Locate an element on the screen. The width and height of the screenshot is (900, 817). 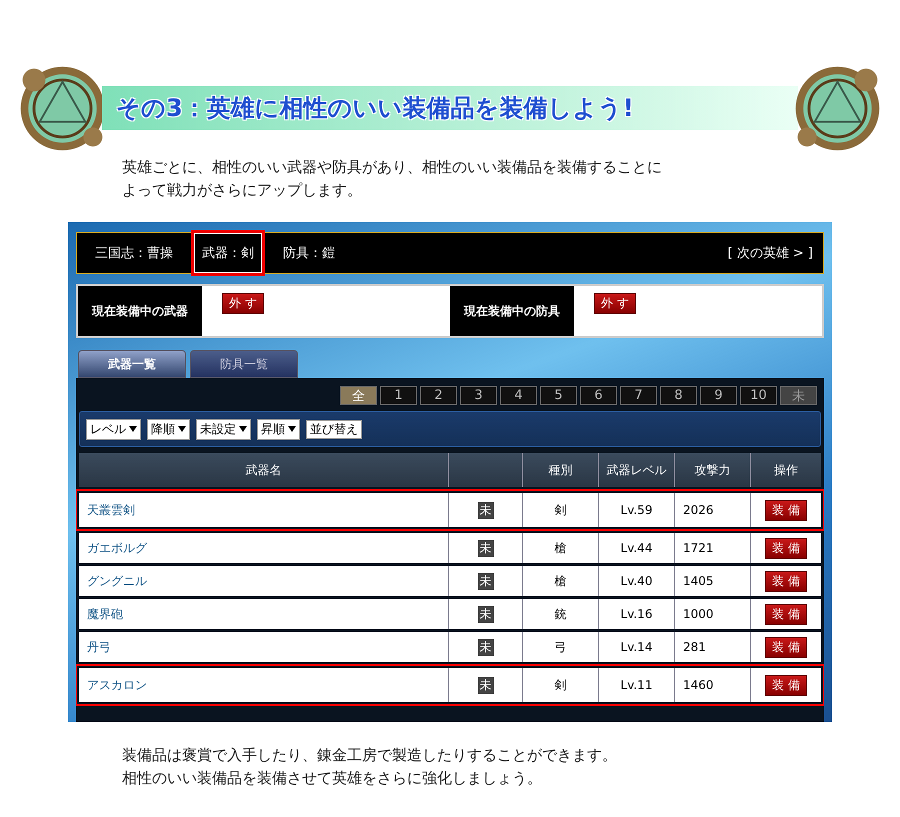
table-cell: Lv.16 is located at coordinates (637, 614).